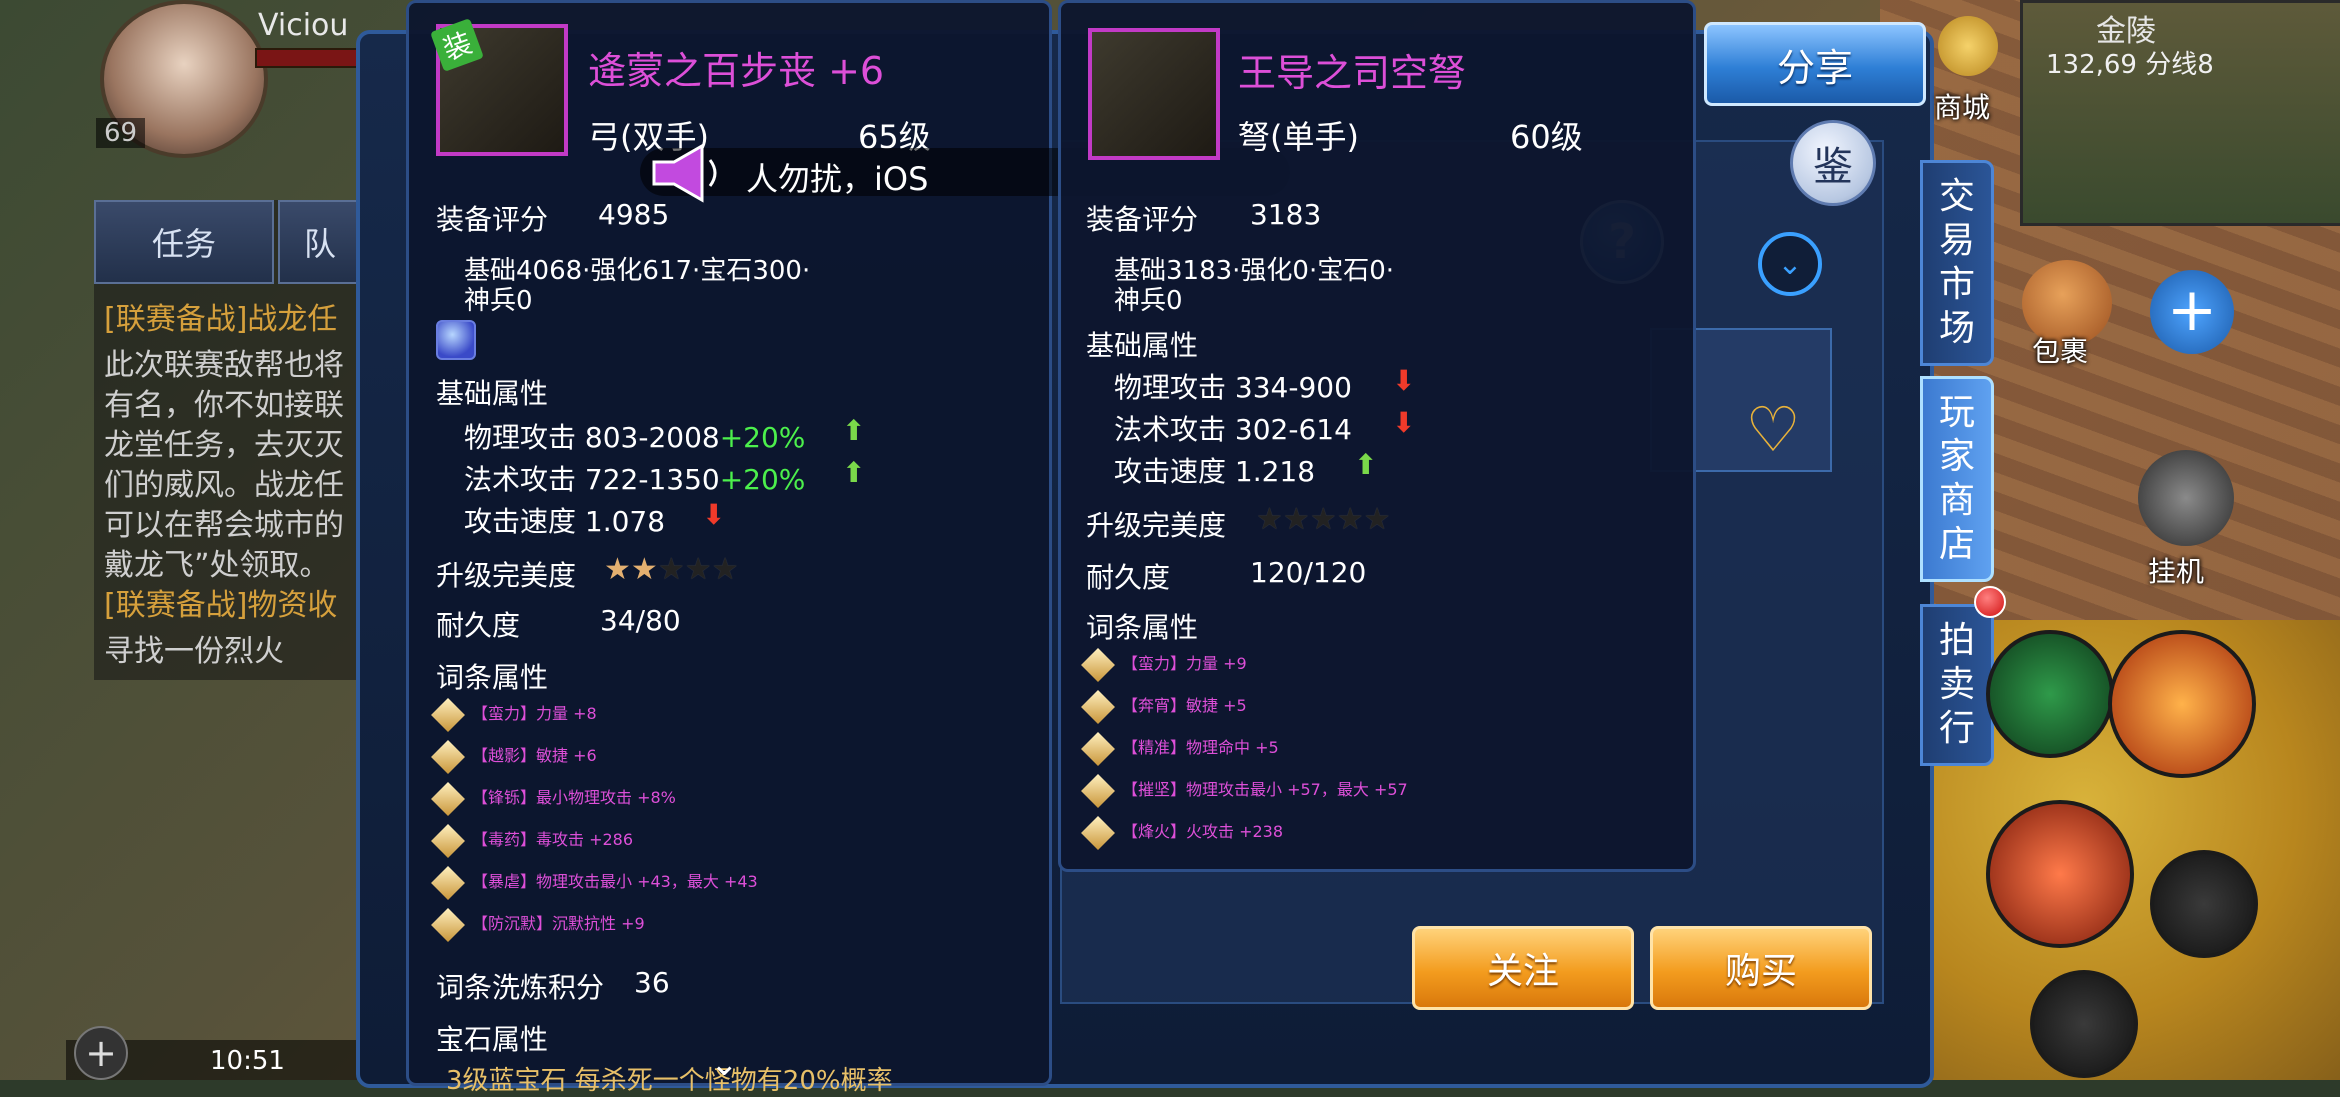  Describe the element at coordinates (492, 219) in the screenshot. I see `score-label: 装备评分` at that location.